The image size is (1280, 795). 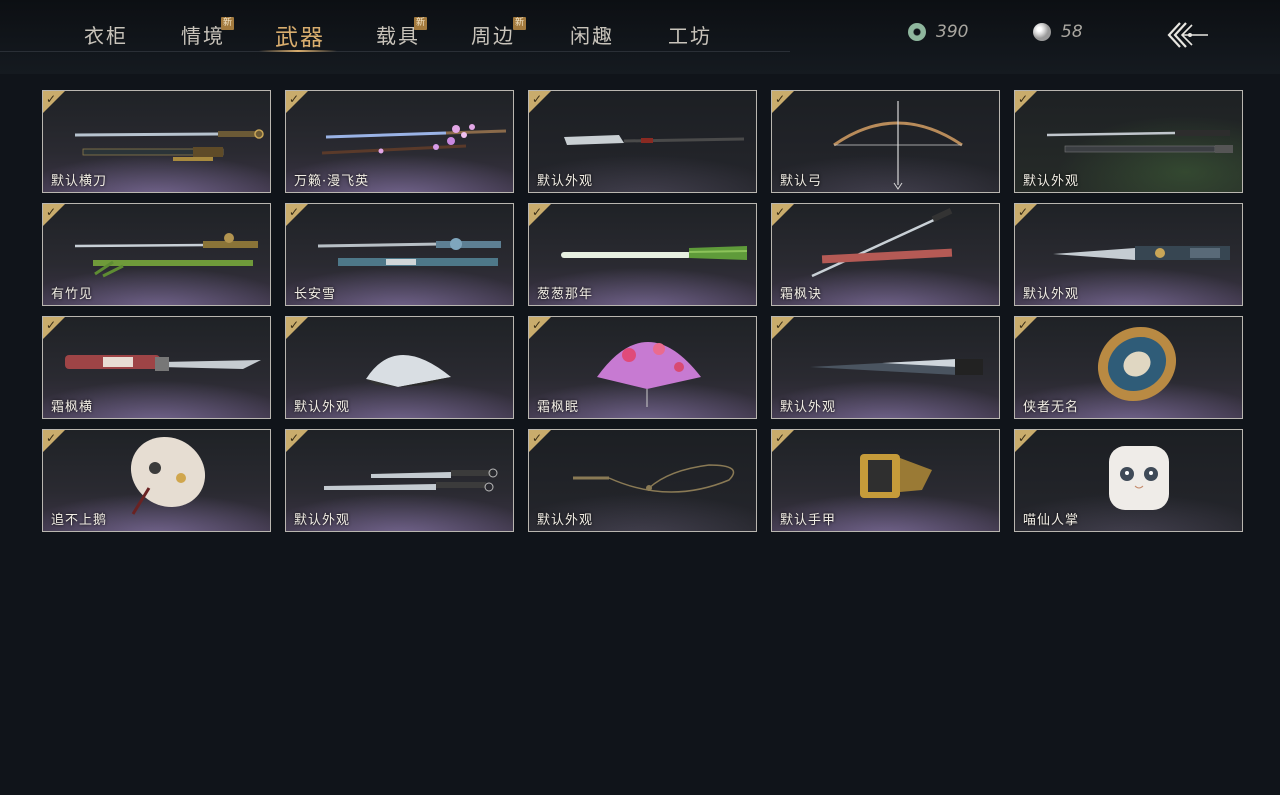 What do you see at coordinates (401, 33) in the screenshot?
I see `tab-vehicles: 载具新` at bounding box center [401, 33].